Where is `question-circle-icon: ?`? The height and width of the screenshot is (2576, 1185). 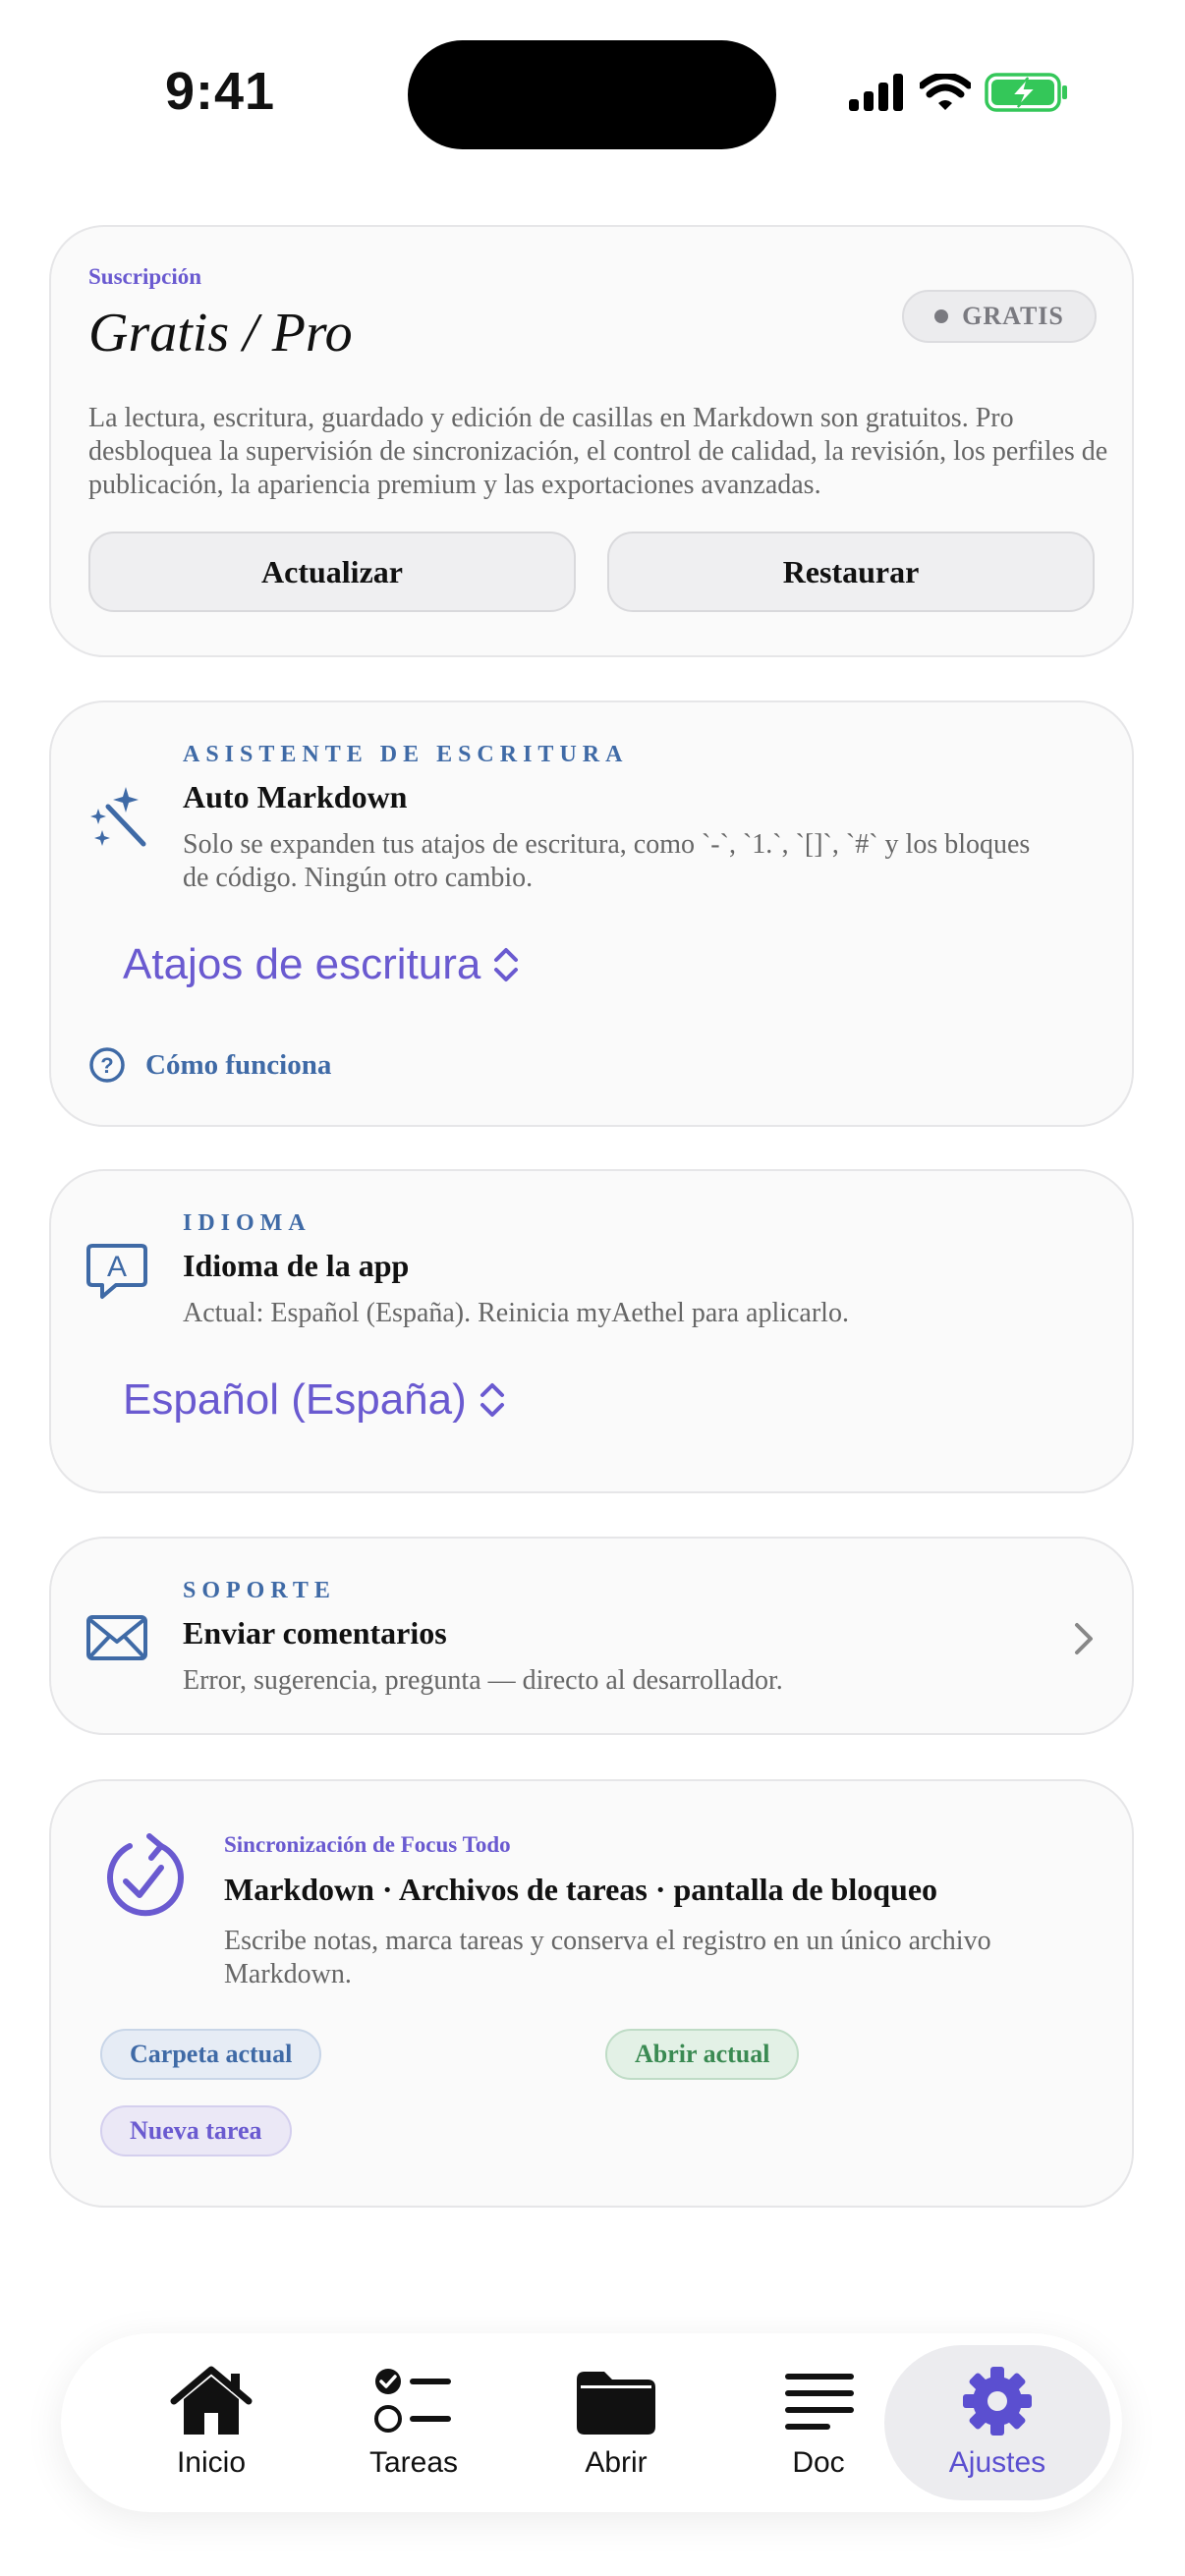
question-circle-icon: ? is located at coordinates (107, 1065).